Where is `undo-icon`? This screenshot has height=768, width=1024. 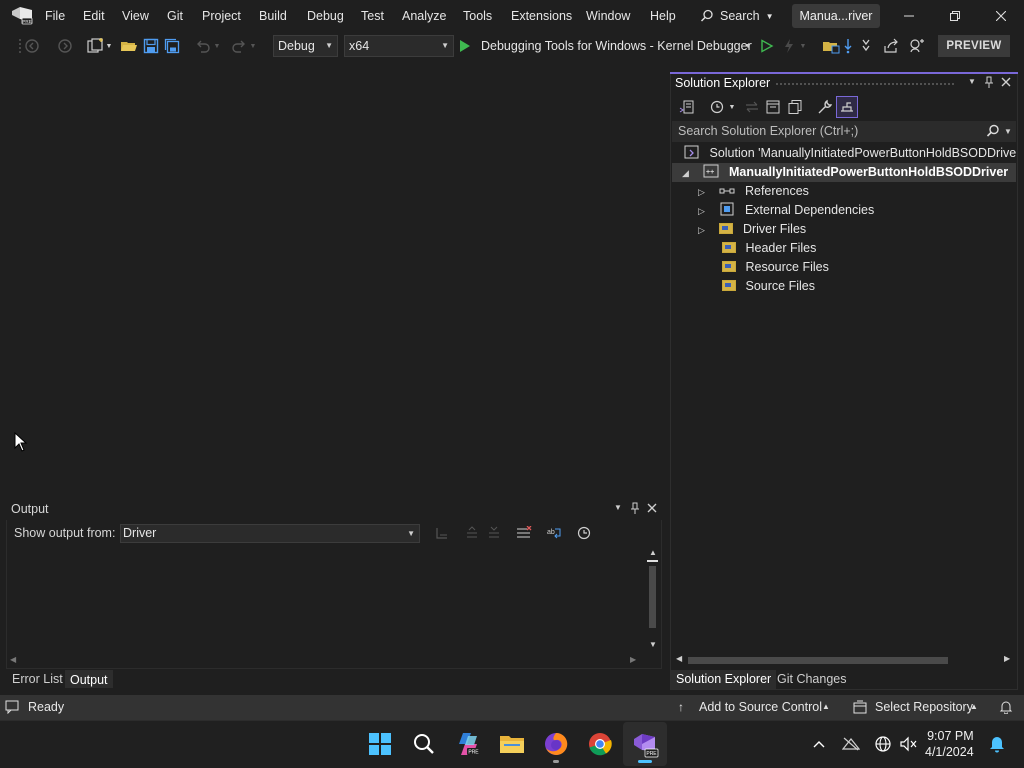
undo-icon is located at coordinates (203, 46).